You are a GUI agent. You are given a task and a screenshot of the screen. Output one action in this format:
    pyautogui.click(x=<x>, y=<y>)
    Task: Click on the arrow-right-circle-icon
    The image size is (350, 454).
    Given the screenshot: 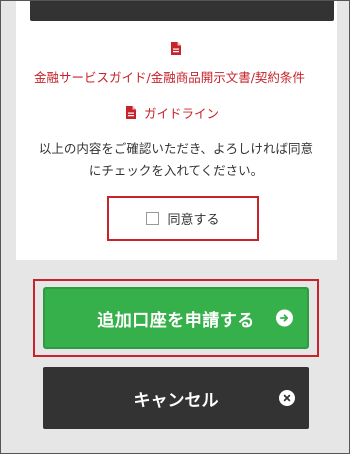 What is the action you would take?
    pyautogui.click(x=284, y=318)
    